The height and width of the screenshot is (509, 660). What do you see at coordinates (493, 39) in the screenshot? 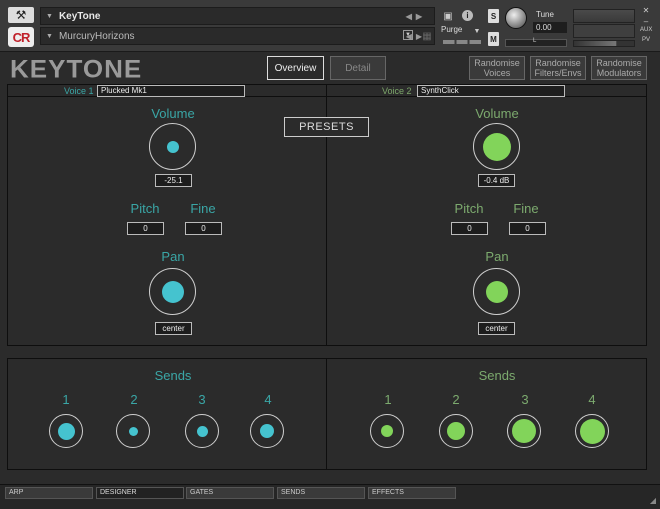
I see `mute-button: M` at bounding box center [493, 39].